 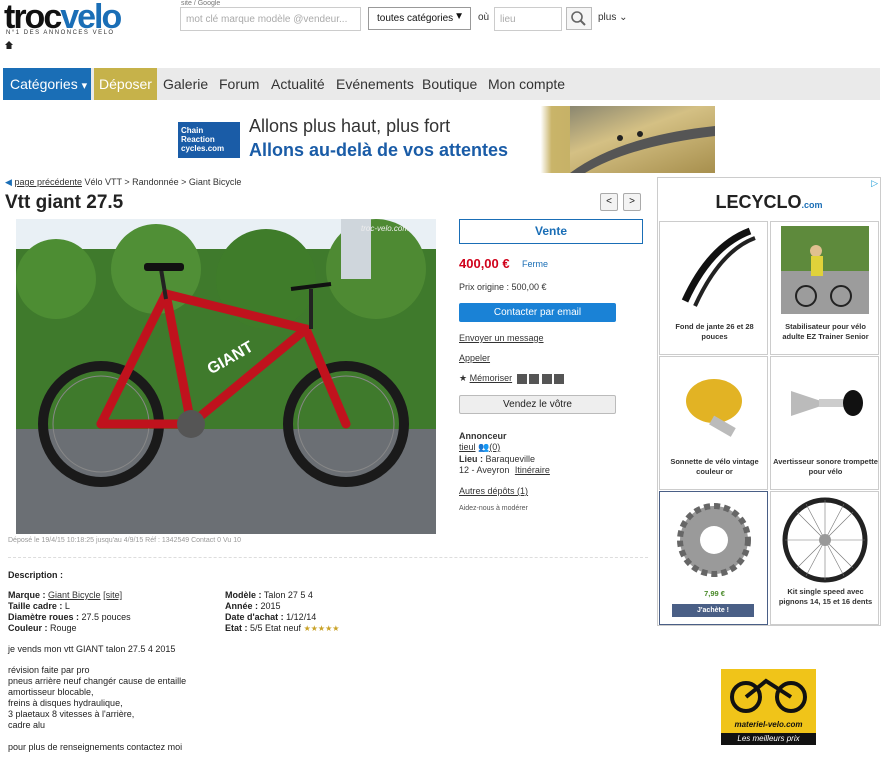 I want to click on moderate-link: Aidez-nous à modérer, so click(x=493, y=508).